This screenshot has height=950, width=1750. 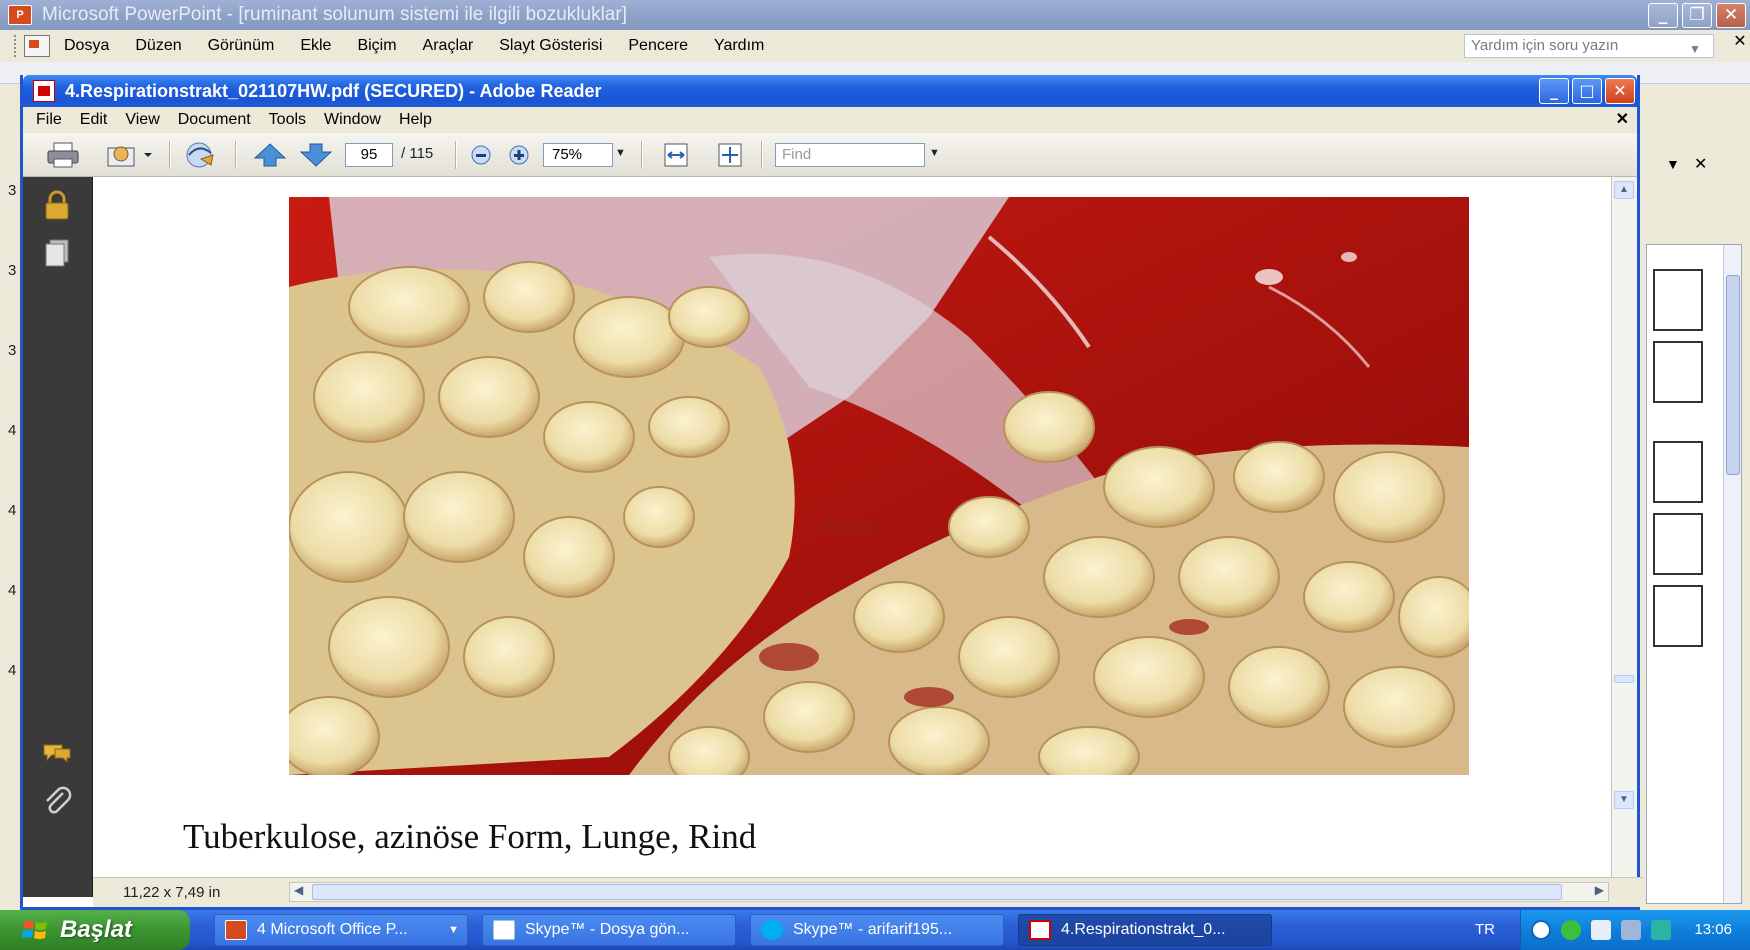 I want to click on ruler-label: 3, so click(x=12, y=270).